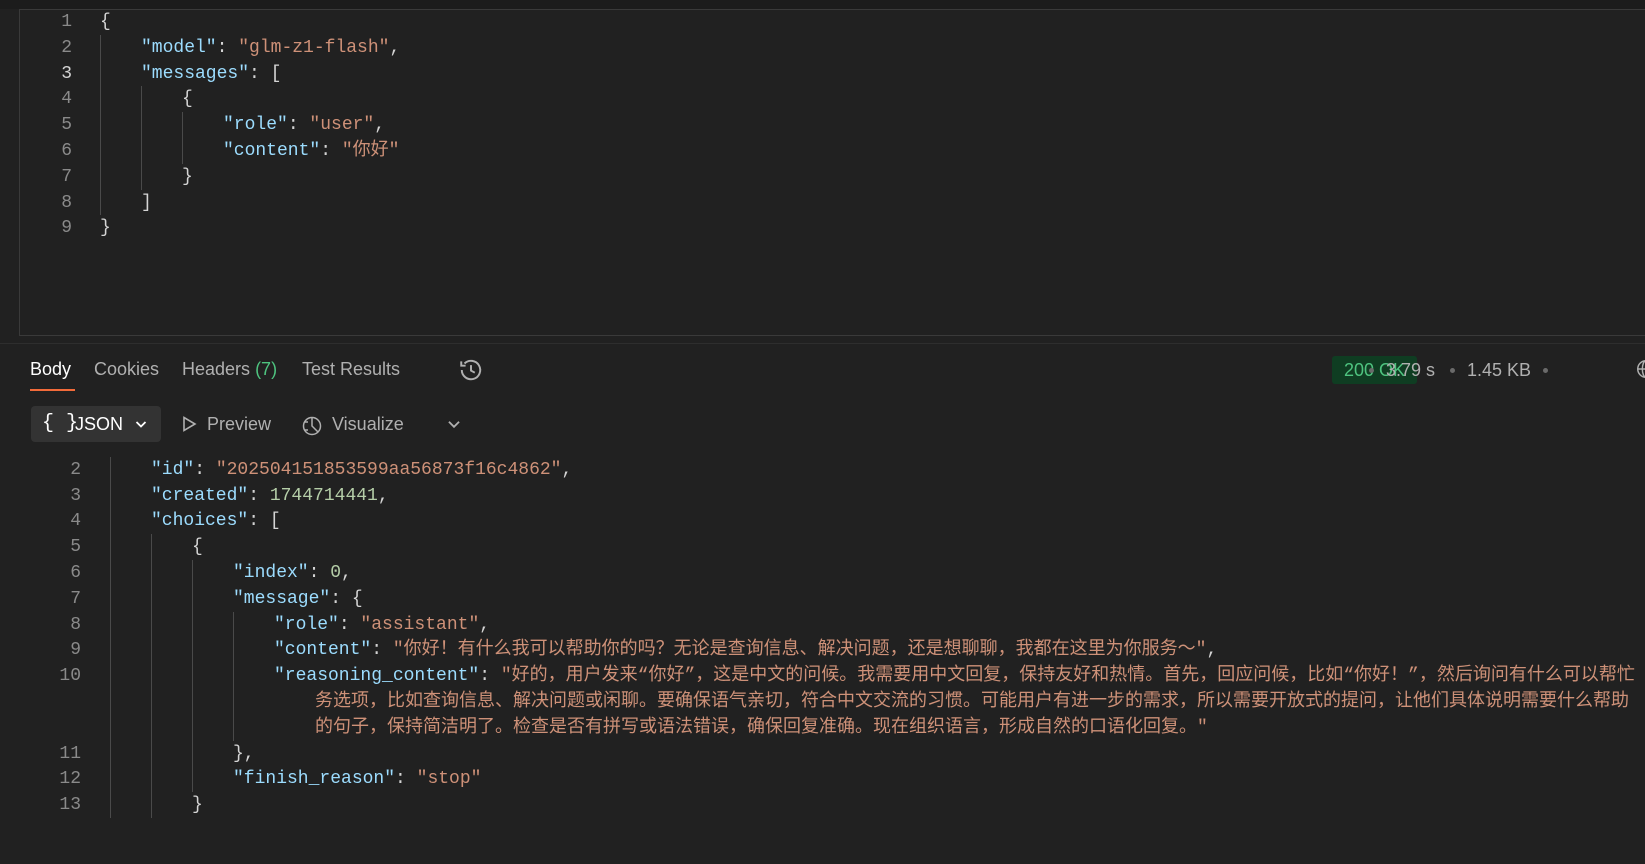 Image resolution: width=1645 pixels, height=864 pixels. What do you see at coordinates (292, 573) in the screenshot?
I see `code-text: "index": 0,` at bounding box center [292, 573].